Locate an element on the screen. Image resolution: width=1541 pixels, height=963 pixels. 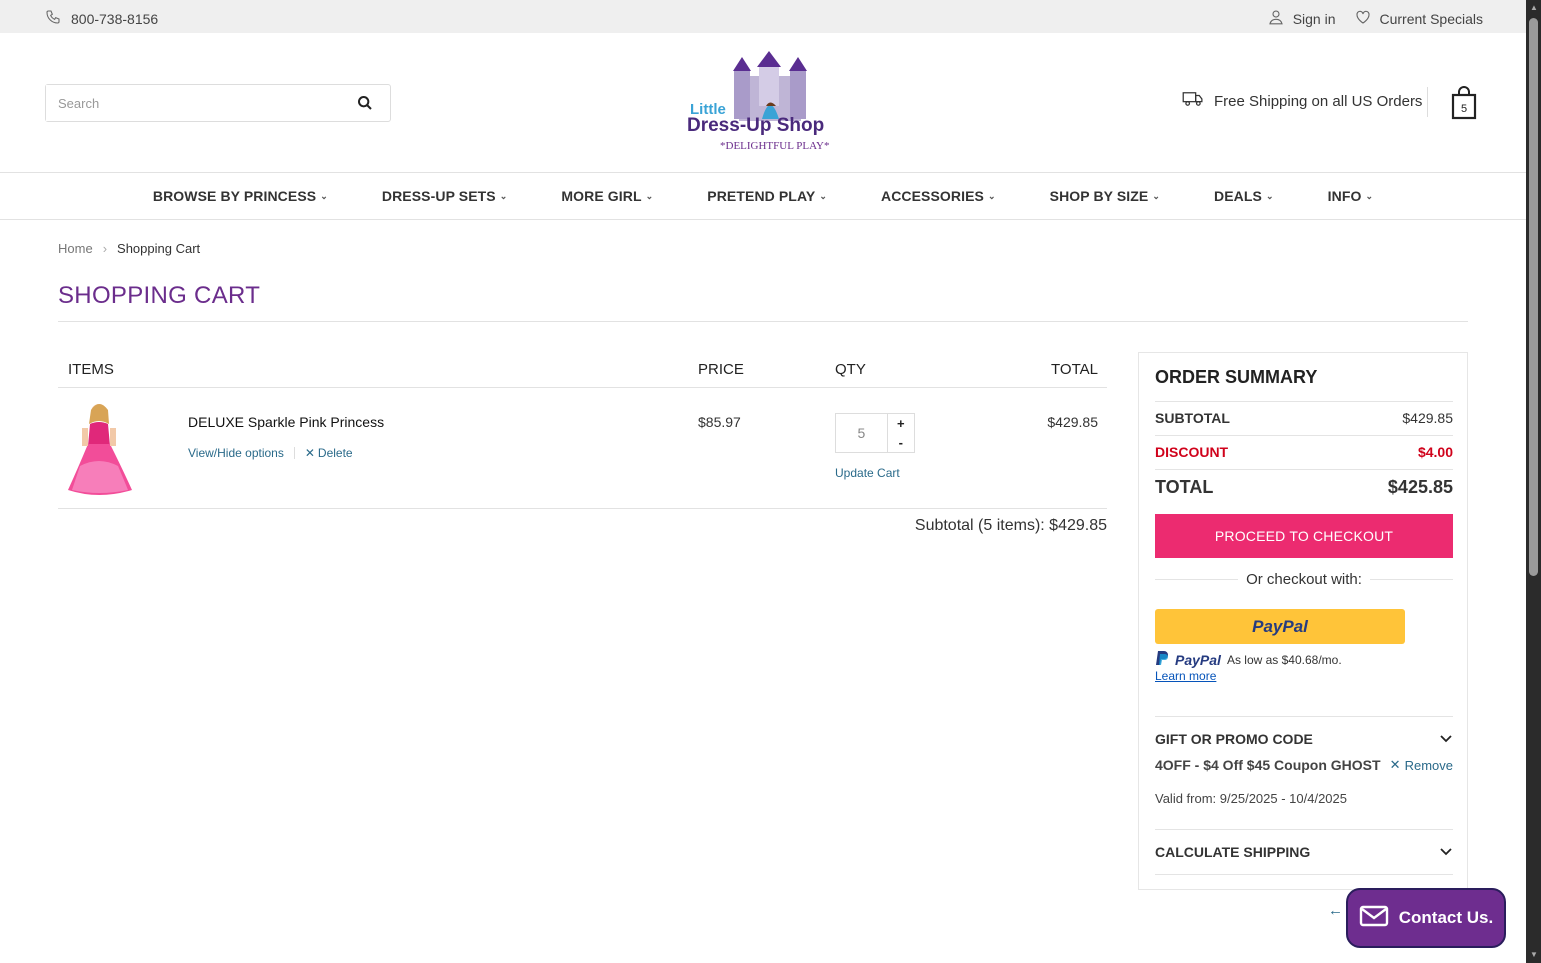
decrease-qty-button: - is located at coordinates (901, 442).